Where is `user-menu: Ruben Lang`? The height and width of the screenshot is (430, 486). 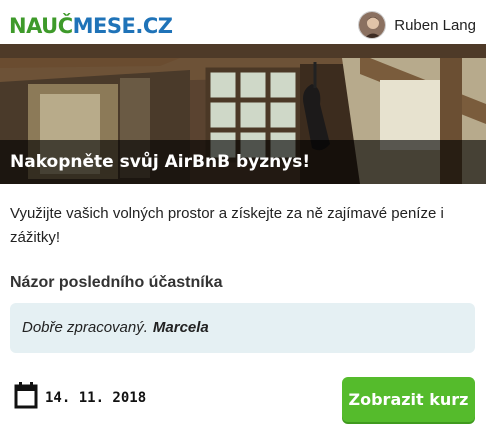
user-menu: Ruben Lang is located at coordinates (417, 25).